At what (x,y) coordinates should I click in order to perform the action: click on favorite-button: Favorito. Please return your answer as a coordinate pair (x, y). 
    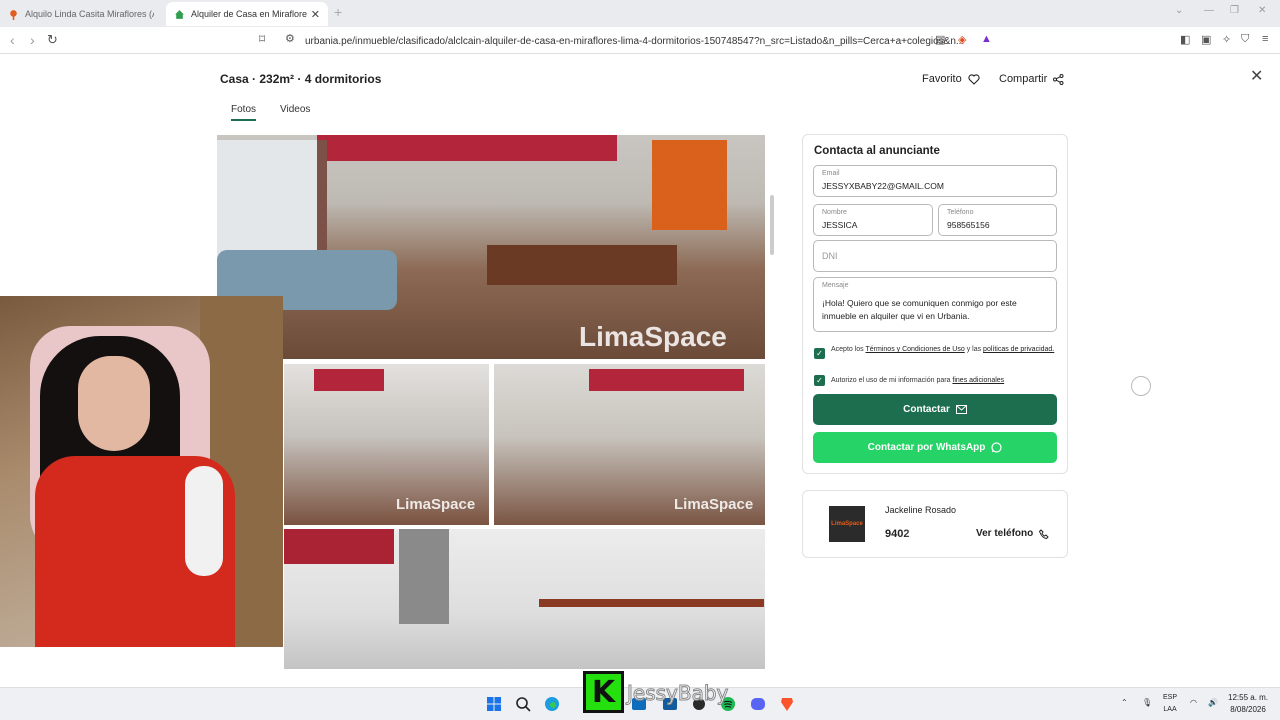
    Looking at the image, I should click on (951, 79).